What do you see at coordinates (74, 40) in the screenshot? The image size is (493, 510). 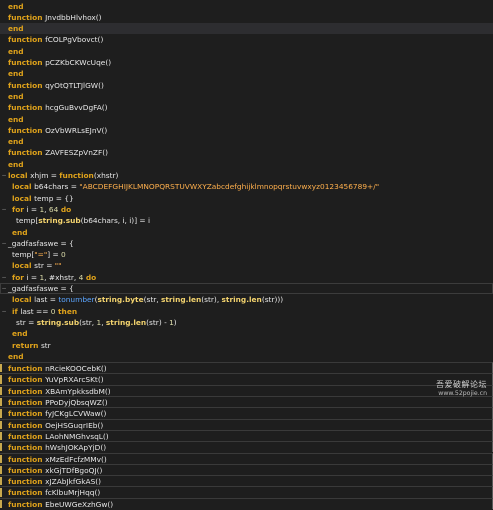 I see `code-token: fCOLPgVbovct()` at bounding box center [74, 40].